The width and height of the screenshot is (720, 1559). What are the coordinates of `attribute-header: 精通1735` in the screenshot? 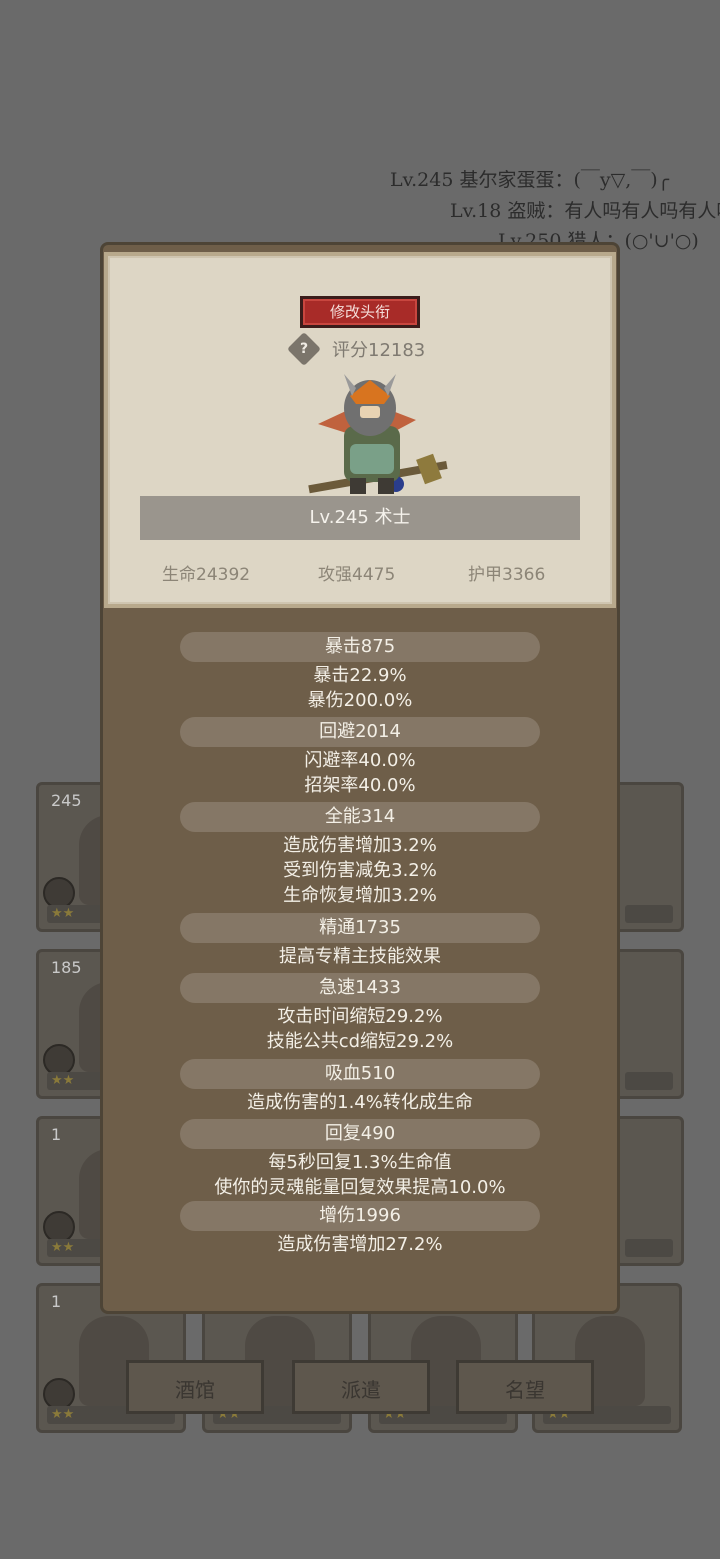 It's located at (360, 928).